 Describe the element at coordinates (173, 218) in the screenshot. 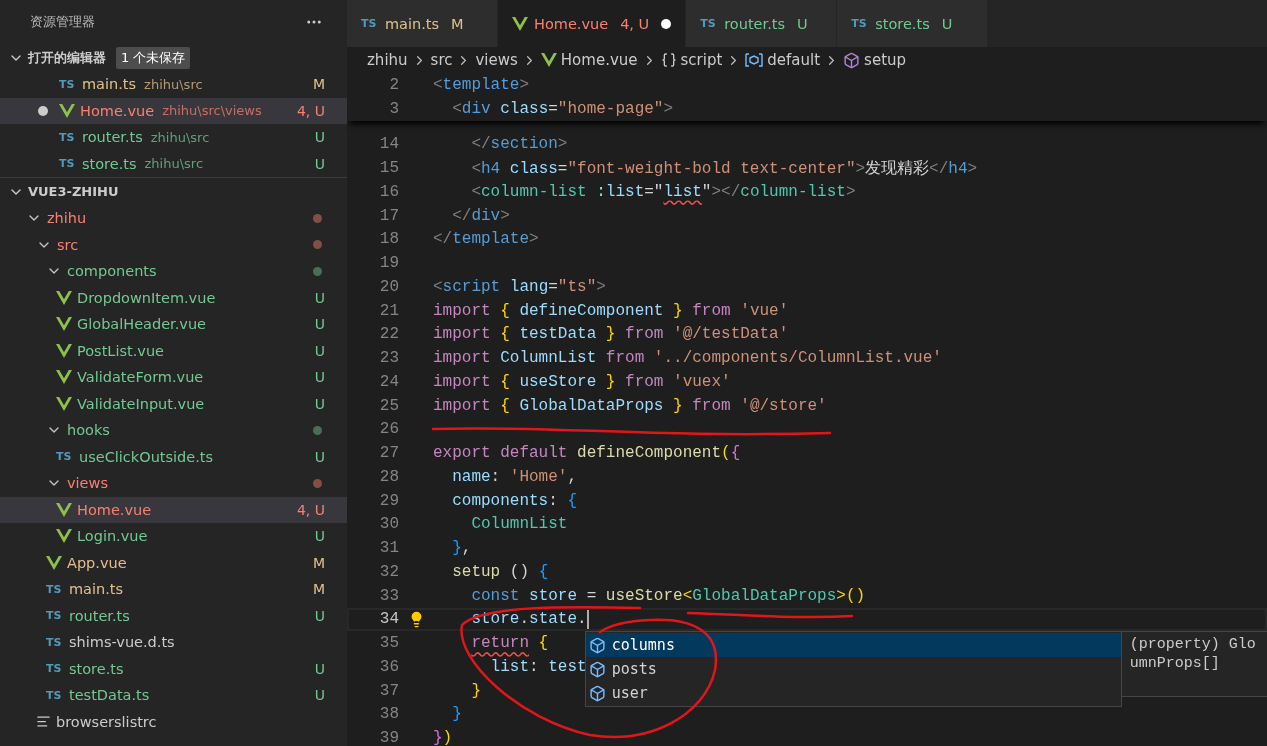

I see `folder-row: zhihu` at that location.